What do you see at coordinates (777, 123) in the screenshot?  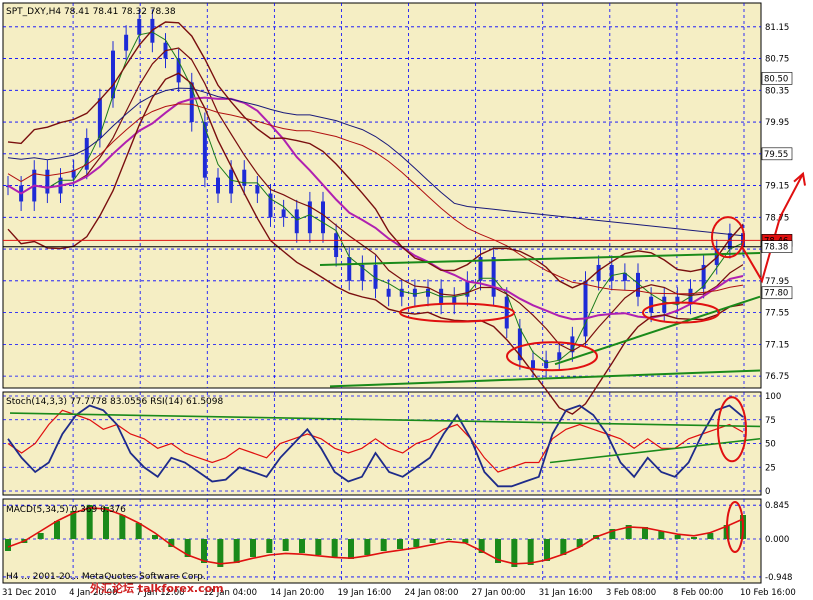 I see `y-tick-label: 79.95` at bounding box center [777, 123].